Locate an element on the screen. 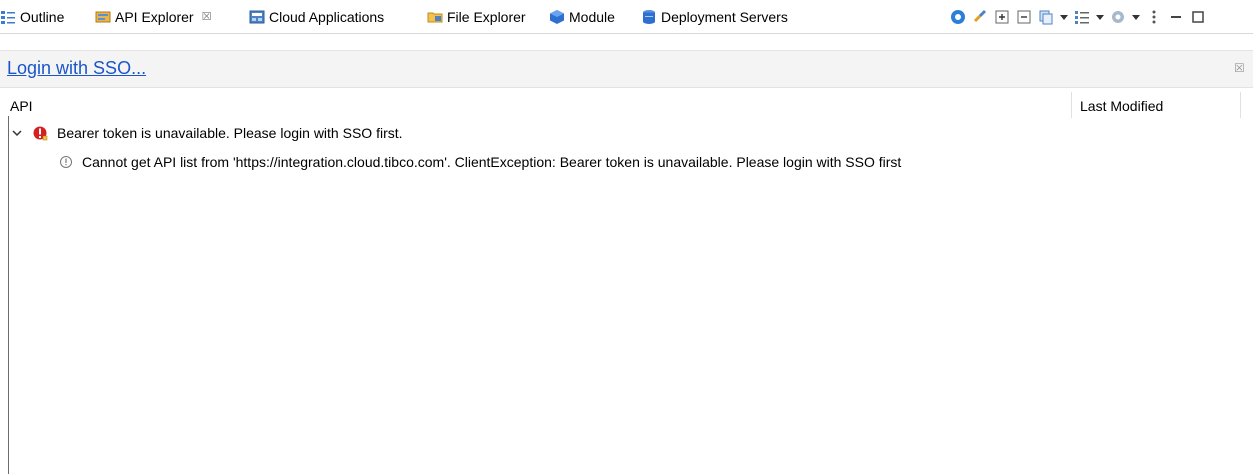  deployment-servers-icon is located at coordinates (649, 17).